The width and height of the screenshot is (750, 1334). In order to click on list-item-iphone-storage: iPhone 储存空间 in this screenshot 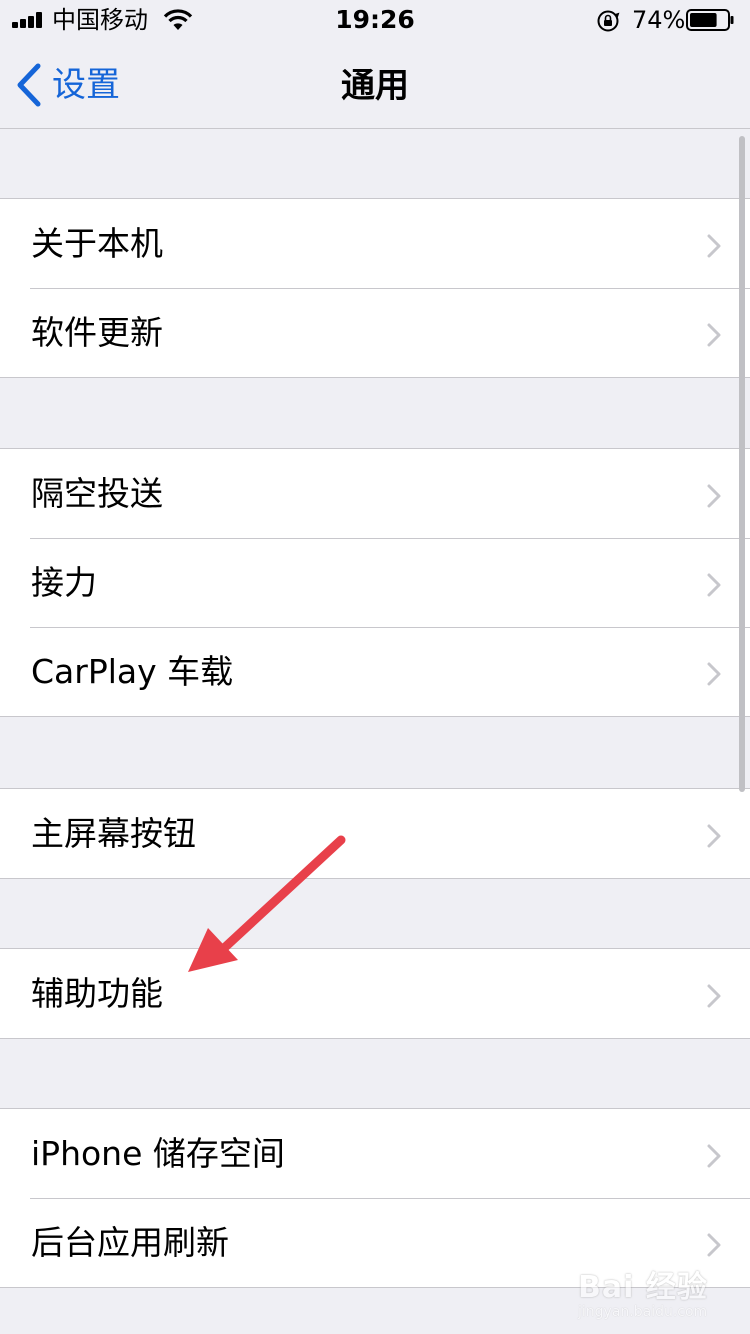, I will do `click(375, 1153)`.